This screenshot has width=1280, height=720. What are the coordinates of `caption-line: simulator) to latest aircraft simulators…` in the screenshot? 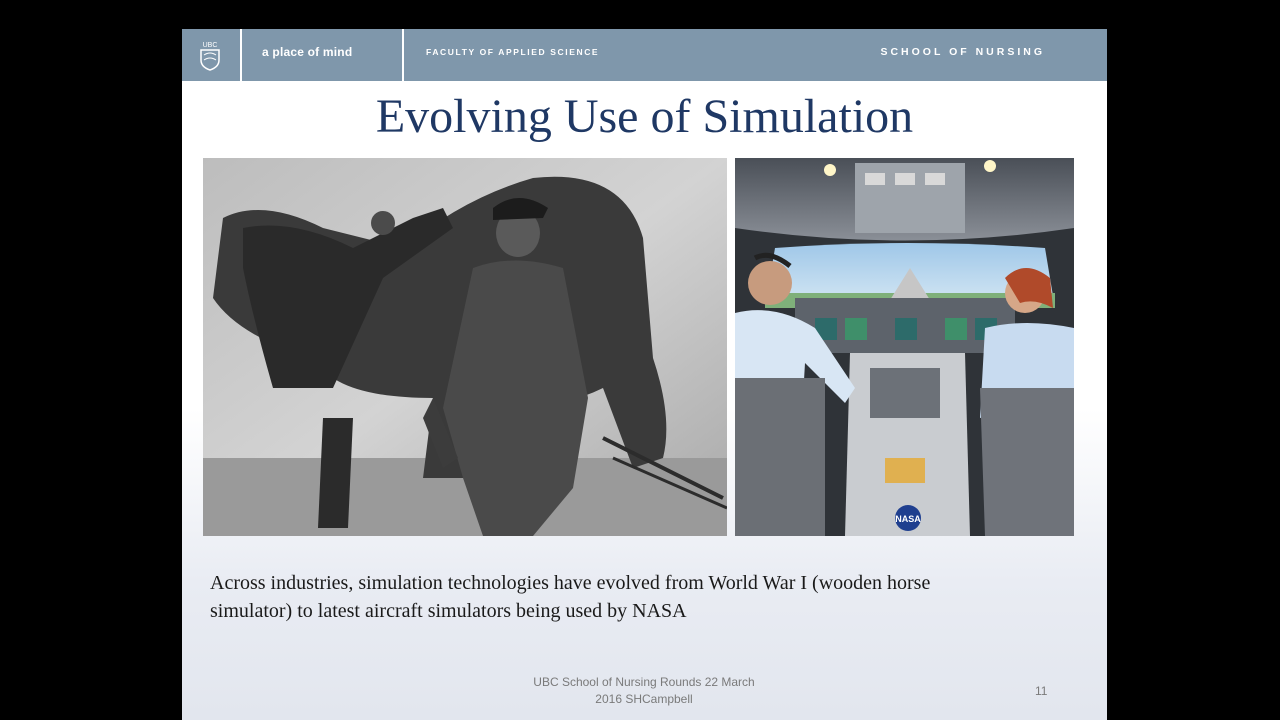 It's located at (448, 611).